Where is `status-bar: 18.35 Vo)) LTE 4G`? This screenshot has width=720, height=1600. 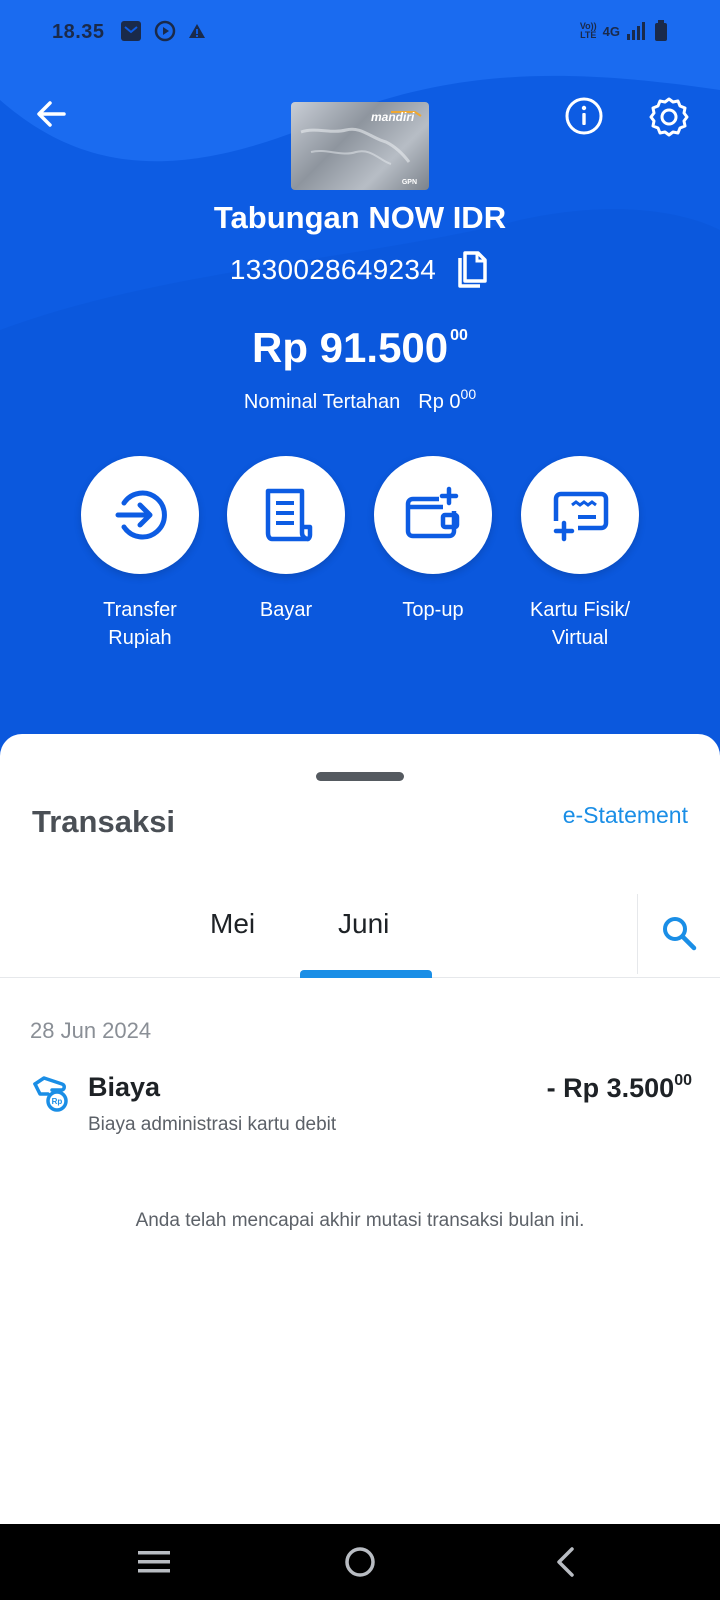
status-bar: 18.35 Vo)) LTE 4G is located at coordinates (360, 32).